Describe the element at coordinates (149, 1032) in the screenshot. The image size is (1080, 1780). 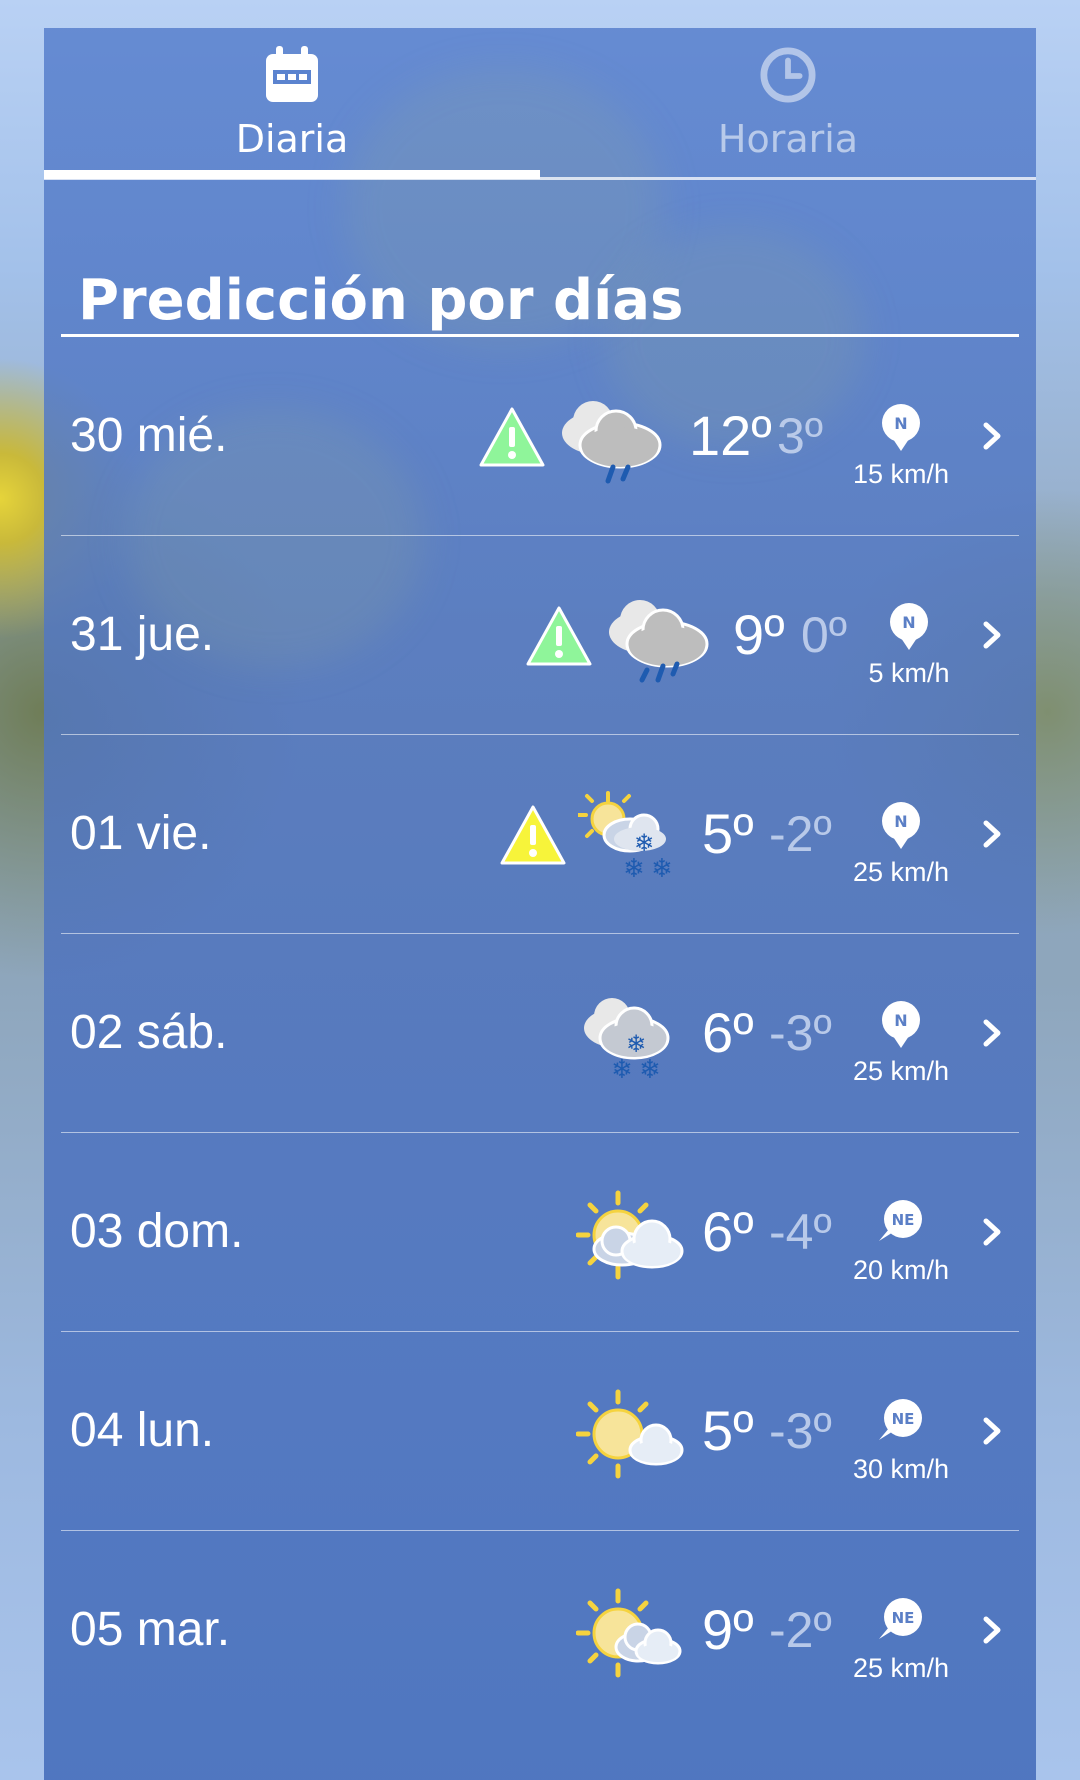
I see `day-label: 02 sáb.` at that location.